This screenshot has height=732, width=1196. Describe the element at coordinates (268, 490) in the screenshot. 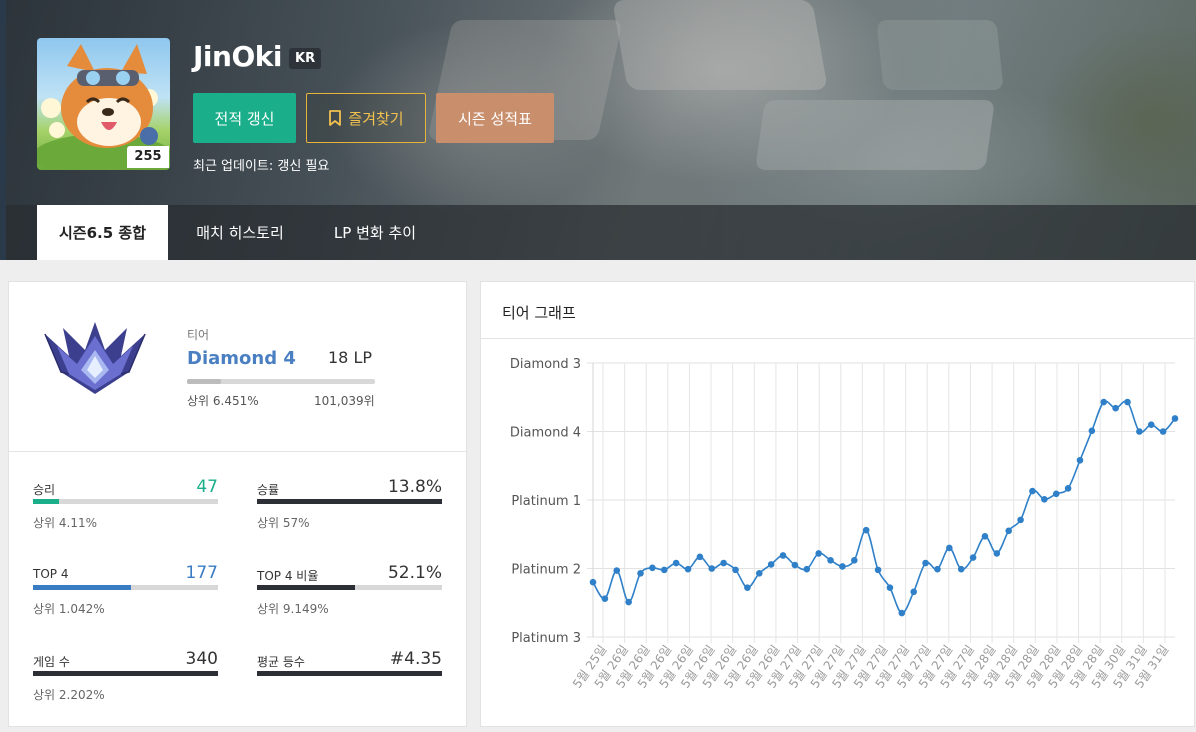

I see `stat-label: 승률` at that location.